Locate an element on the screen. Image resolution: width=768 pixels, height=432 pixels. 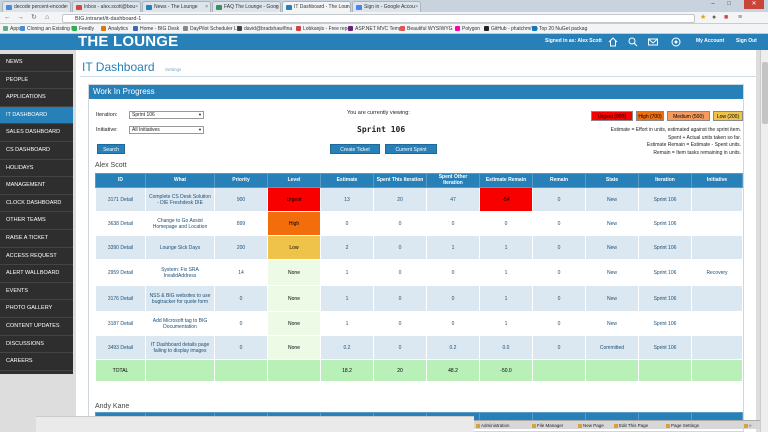
current-sprint-button: Current Sprint is located at coordinates (411, 149).